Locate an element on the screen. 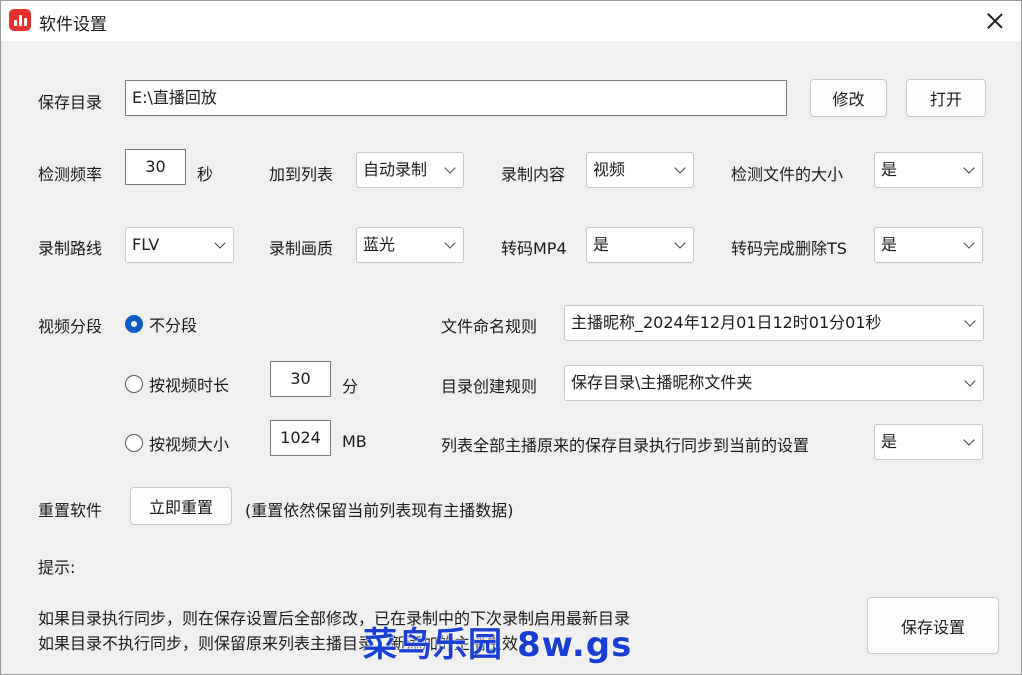 This screenshot has height=675, width=1022. sync-select: 是 is located at coordinates (928, 442).